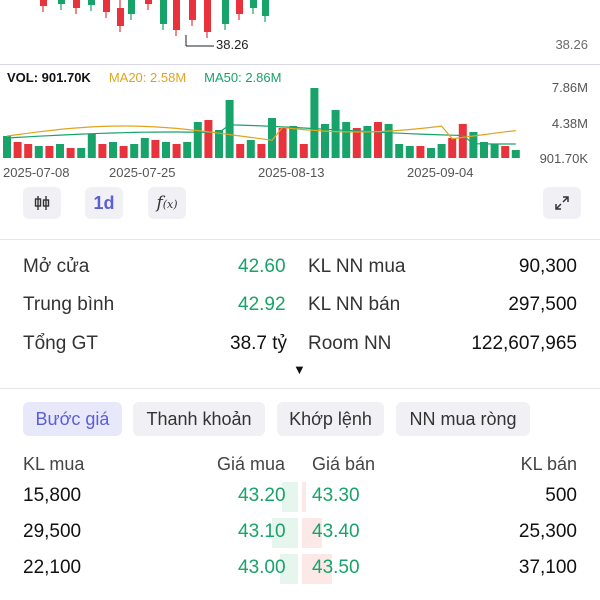 The width and height of the screenshot is (600, 600). I want to click on candlestick-icon, so click(42, 203).